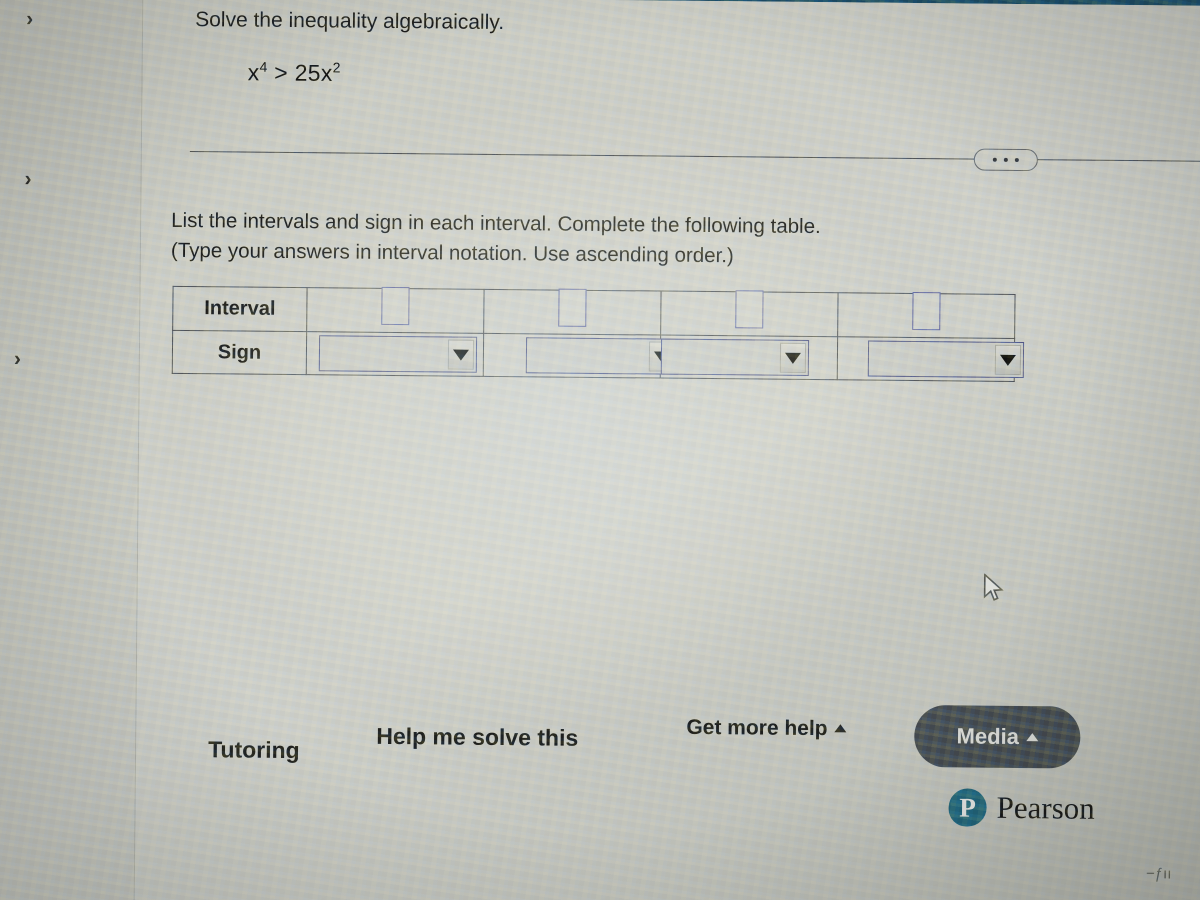 This screenshot has height=900, width=1200. What do you see at coordinates (71, 20) in the screenshot?
I see `sidebar-item-0: ›` at bounding box center [71, 20].